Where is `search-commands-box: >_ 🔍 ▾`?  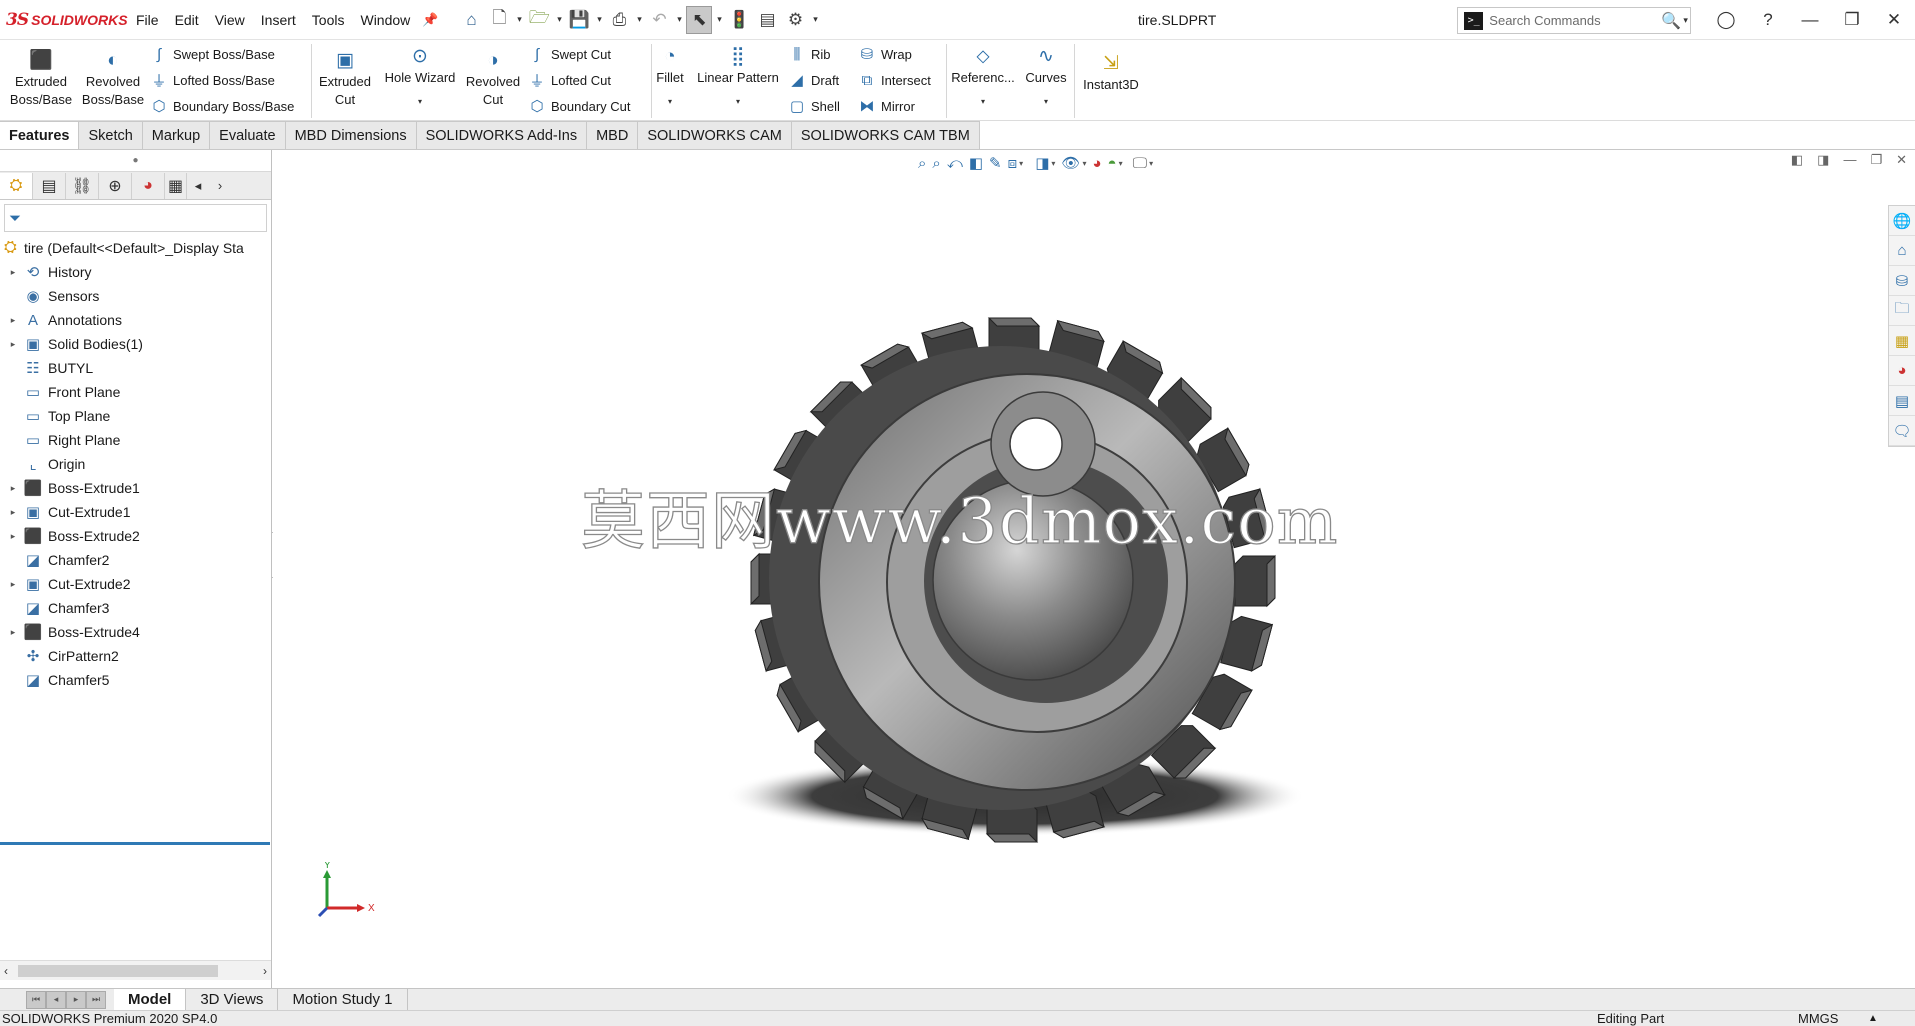
search-commands-box: >_ 🔍 ▾ is located at coordinates (1574, 20).